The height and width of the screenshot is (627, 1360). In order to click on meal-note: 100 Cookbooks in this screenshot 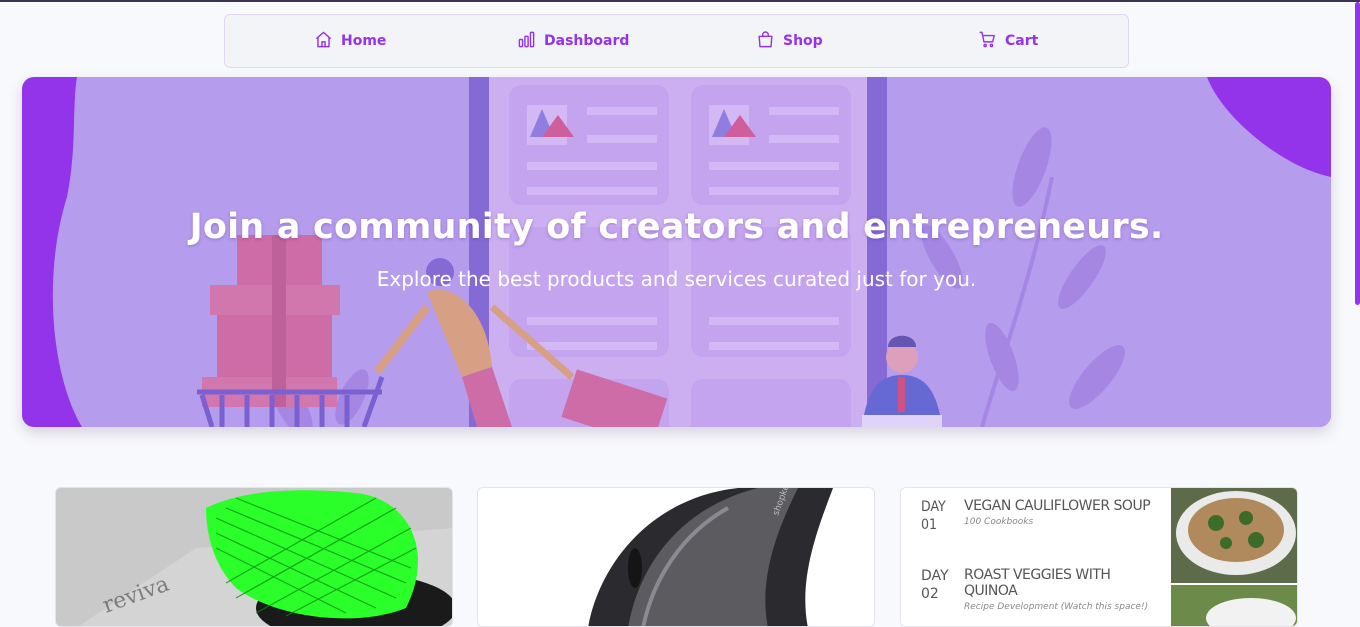, I will do `click(999, 522)`.